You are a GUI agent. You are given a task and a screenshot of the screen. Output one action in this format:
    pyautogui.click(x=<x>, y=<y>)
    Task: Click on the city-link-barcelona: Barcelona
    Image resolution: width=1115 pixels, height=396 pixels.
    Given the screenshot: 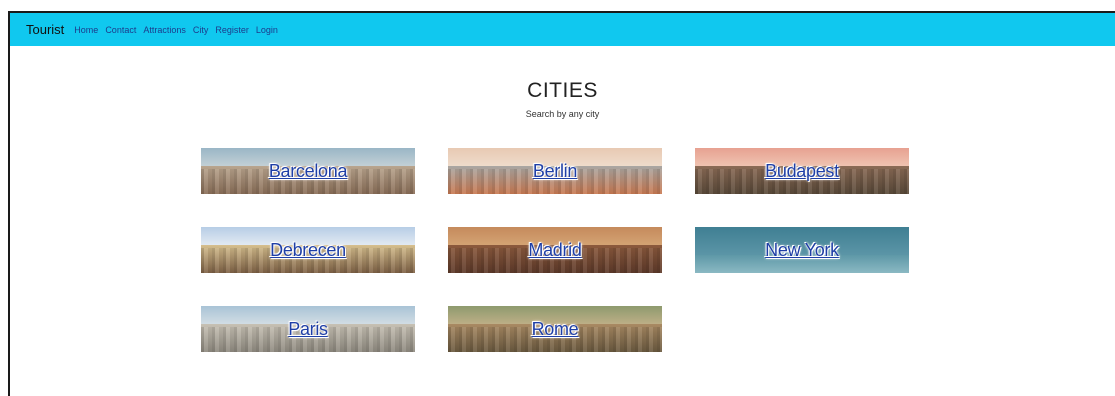 What is the action you would take?
    pyautogui.click(x=308, y=171)
    